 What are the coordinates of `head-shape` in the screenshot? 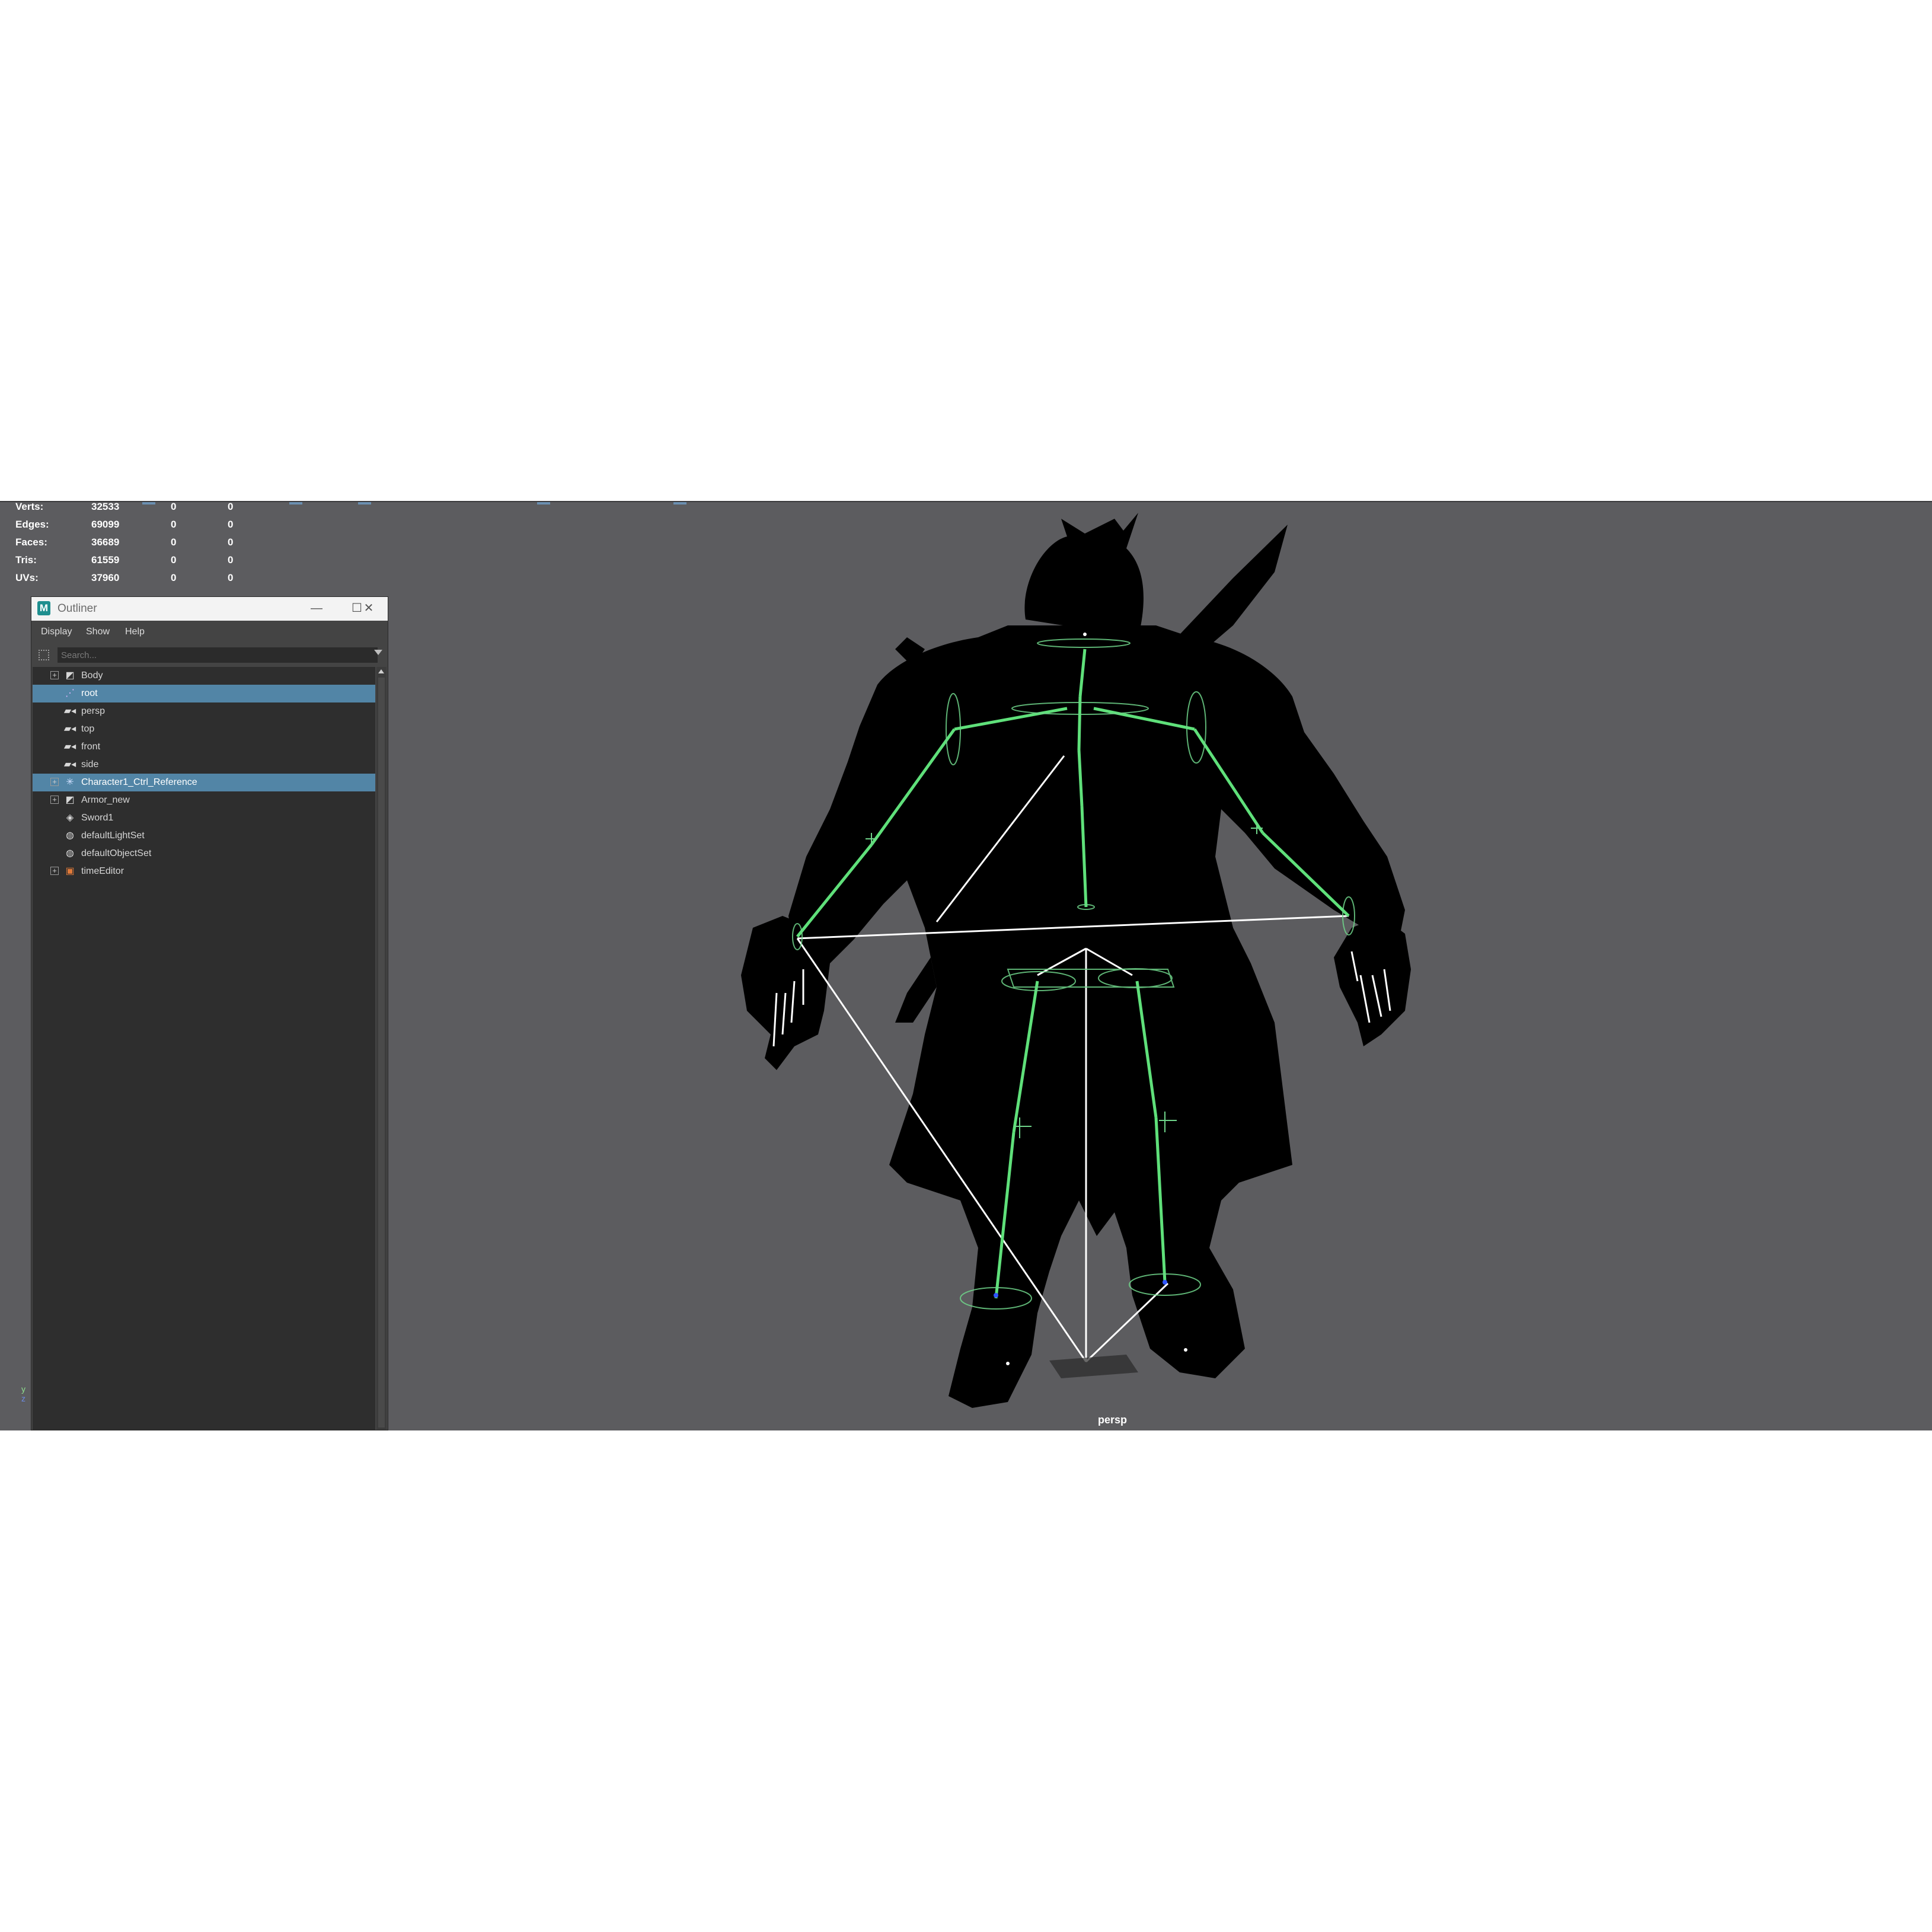 It's located at (1084, 575).